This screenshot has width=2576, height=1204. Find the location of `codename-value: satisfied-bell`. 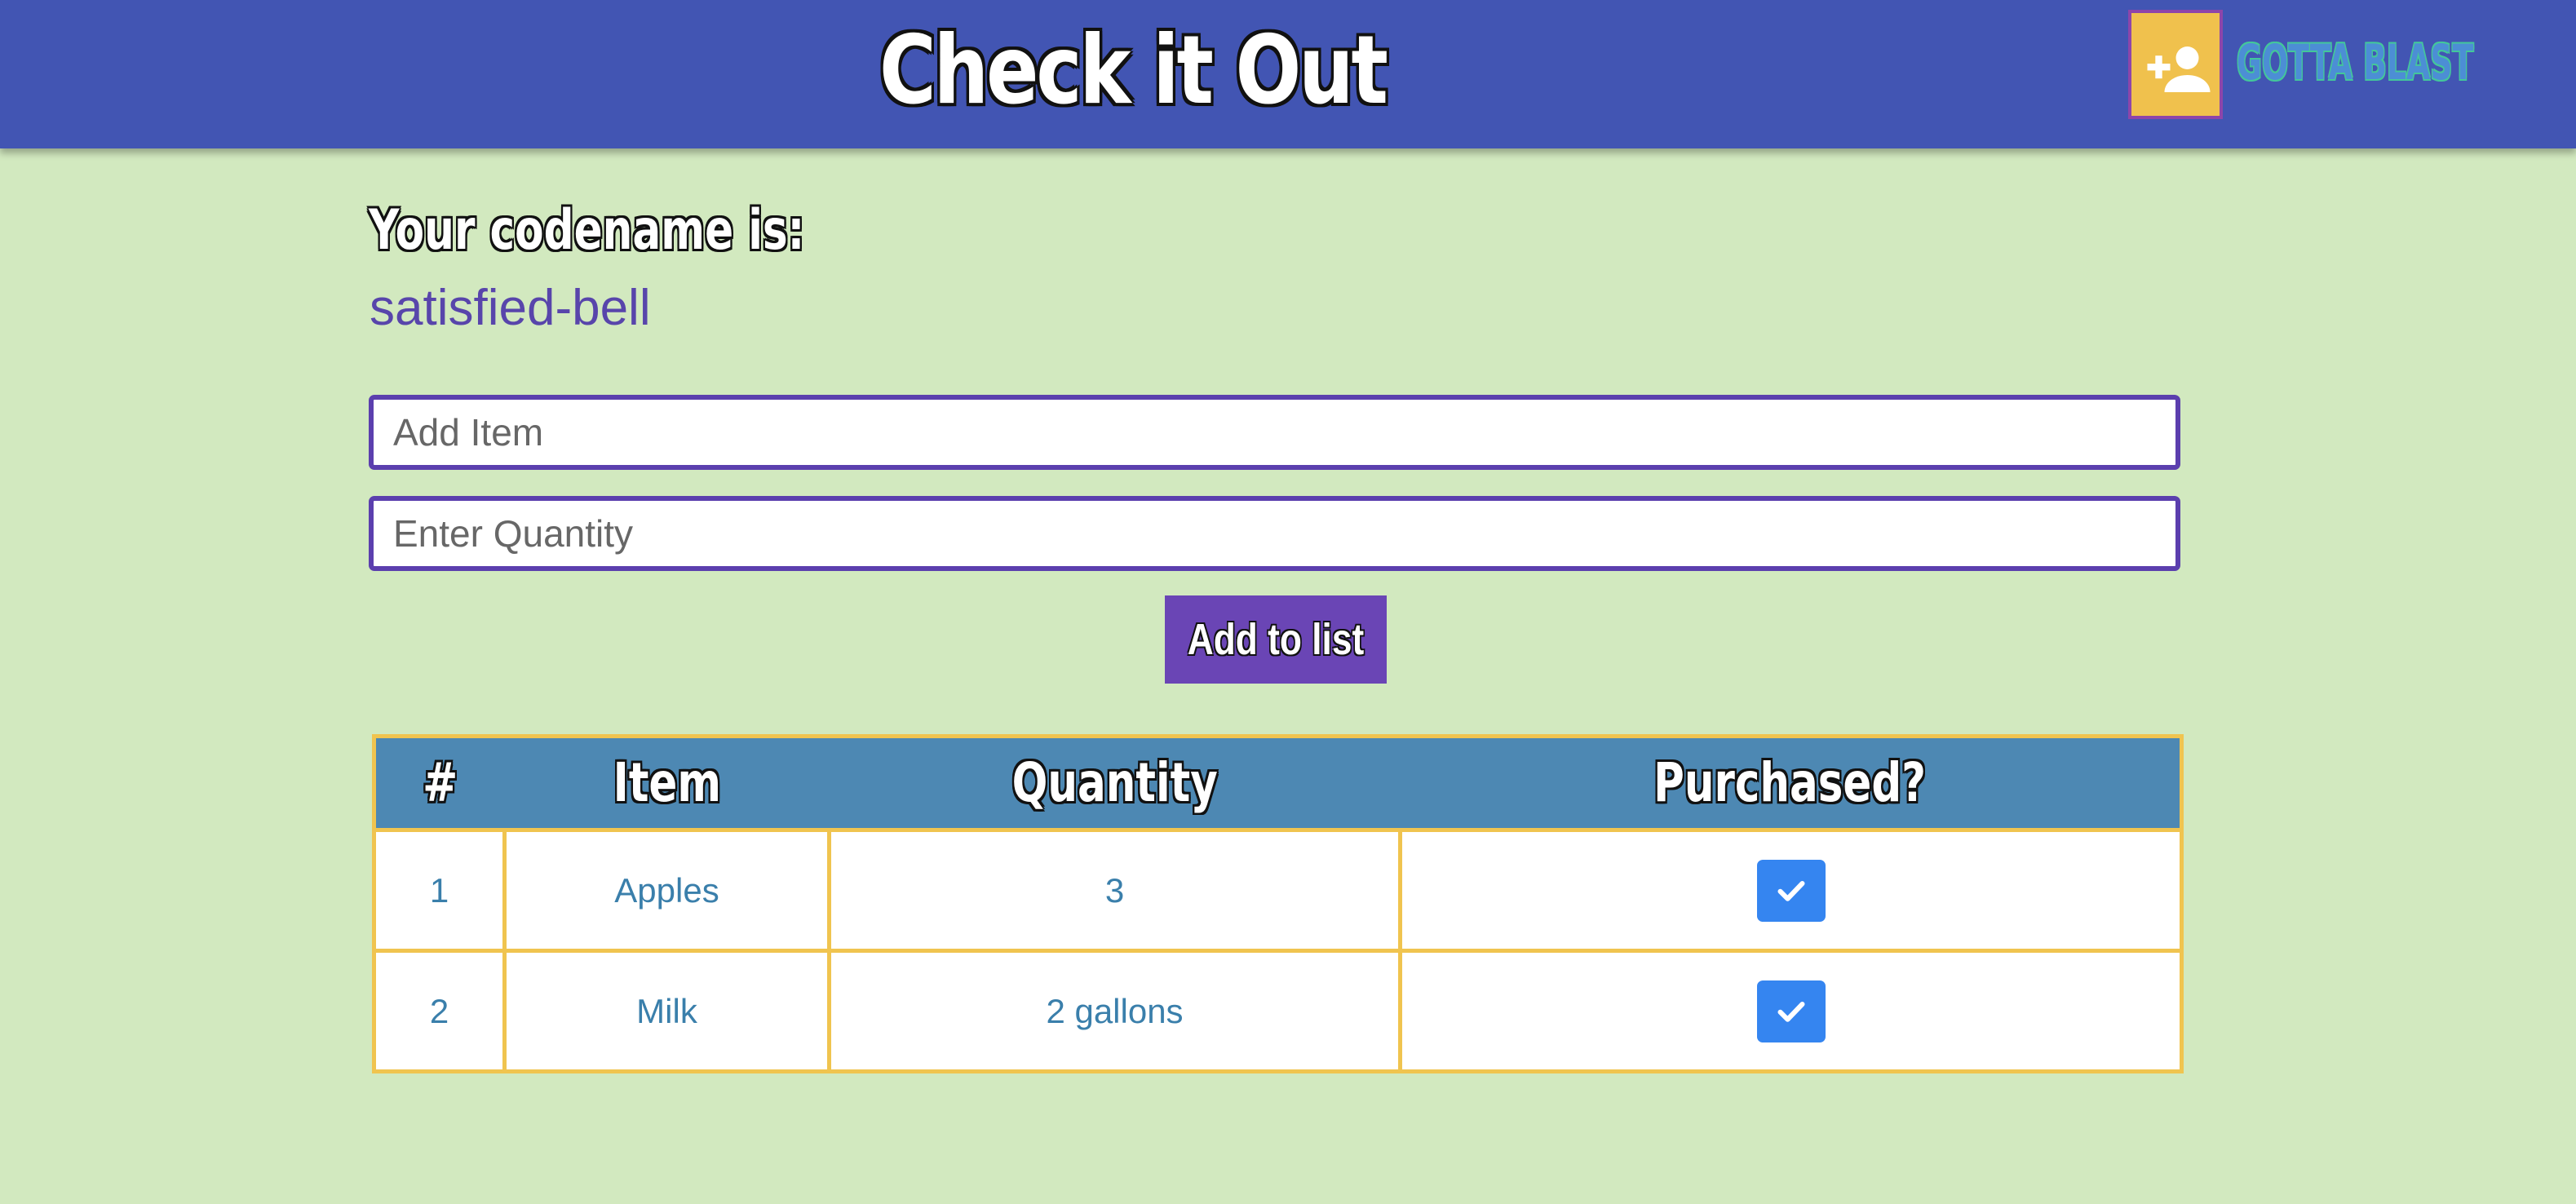

codename-value: satisfied-bell is located at coordinates (510, 308).